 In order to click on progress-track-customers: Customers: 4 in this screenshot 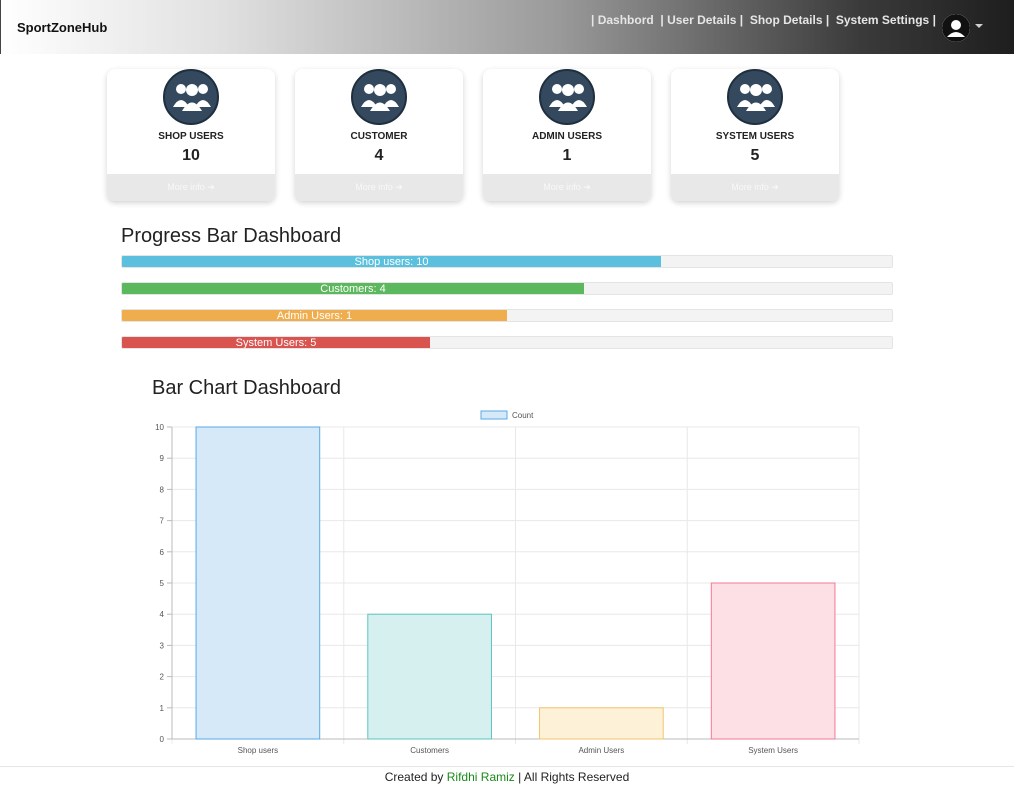, I will do `click(507, 288)`.